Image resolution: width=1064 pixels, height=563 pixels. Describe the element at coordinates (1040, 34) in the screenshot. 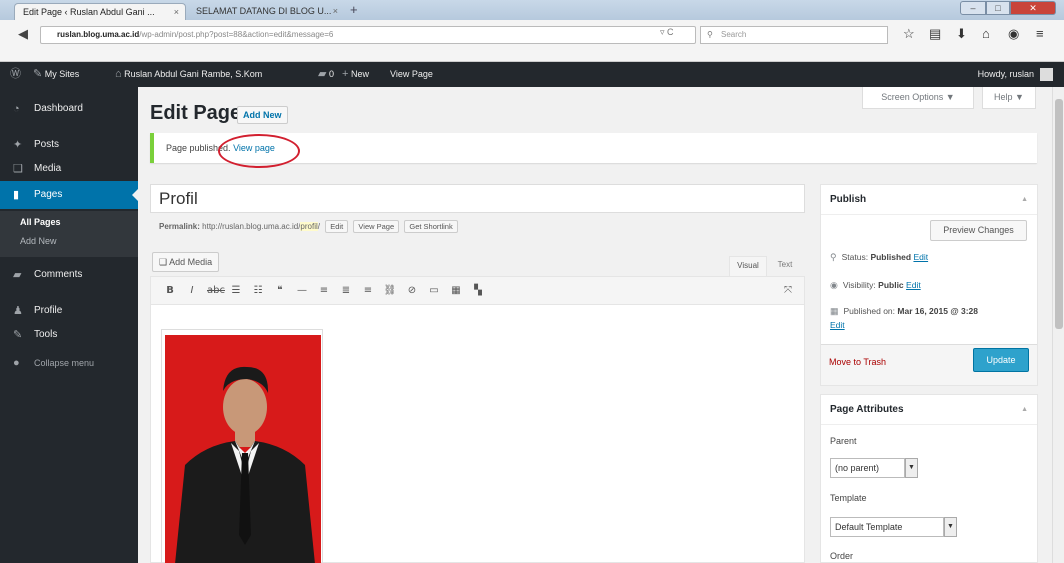

I see `menu-icon: ≡` at that location.